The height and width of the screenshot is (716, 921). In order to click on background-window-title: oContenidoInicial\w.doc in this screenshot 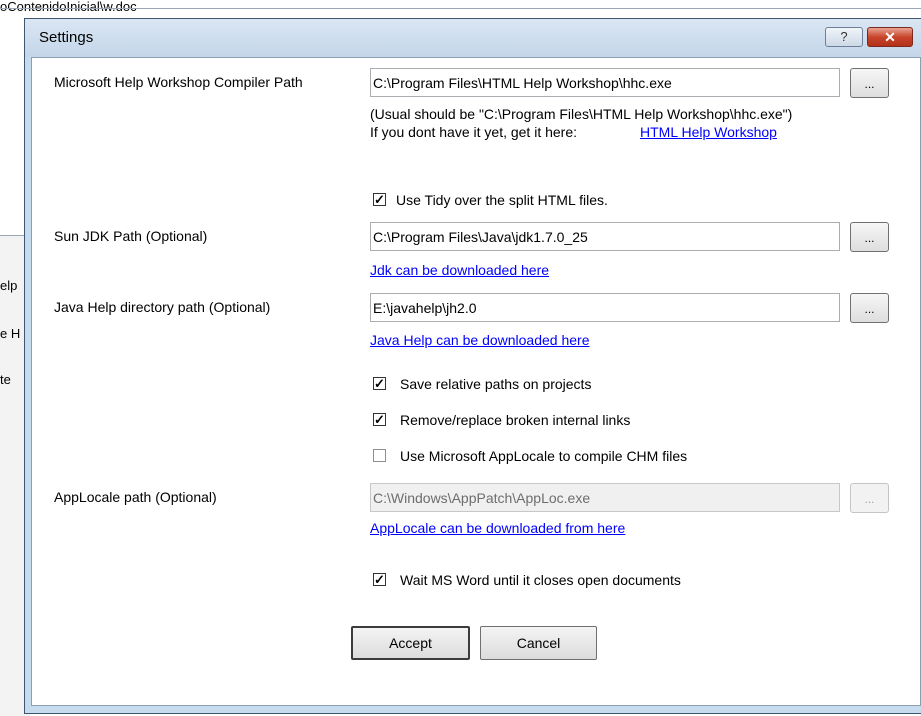, I will do `click(68, 7)`.